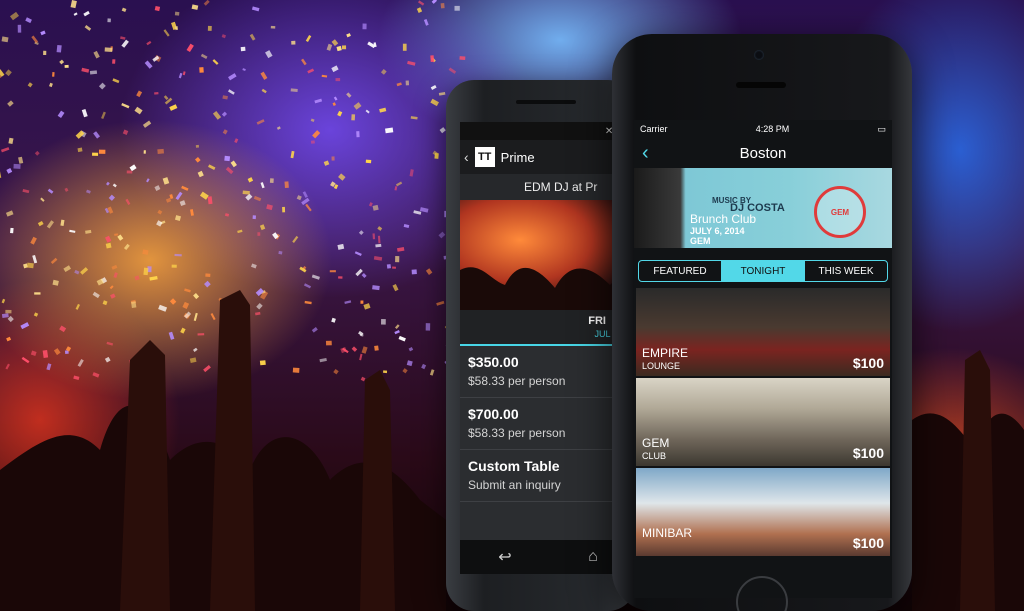 The width and height of the screenshot is (1024, 611). I want to click on banner-event-name: Brunch Club, so click(723, 219).